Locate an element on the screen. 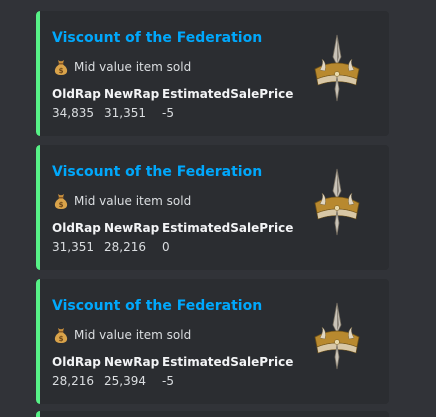 This screenshot has height=417, width=436. field-value: 0 is located at coordinates (166, 247).